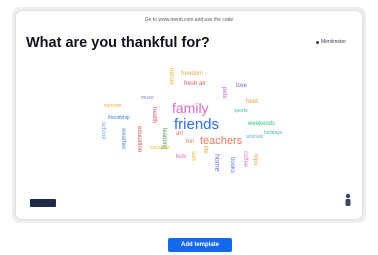  I want to click on word-cloud-word: friendship, so click(119, 118).